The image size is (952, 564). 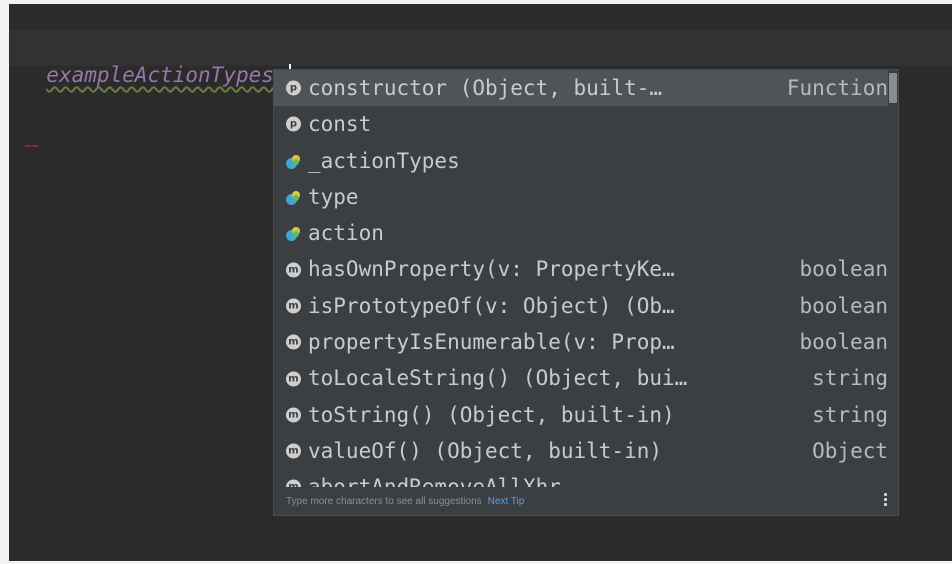 I want to click on completion-item: m propertyIsEnumerable(v: Prop… boolean, so click(x=581, y=342).